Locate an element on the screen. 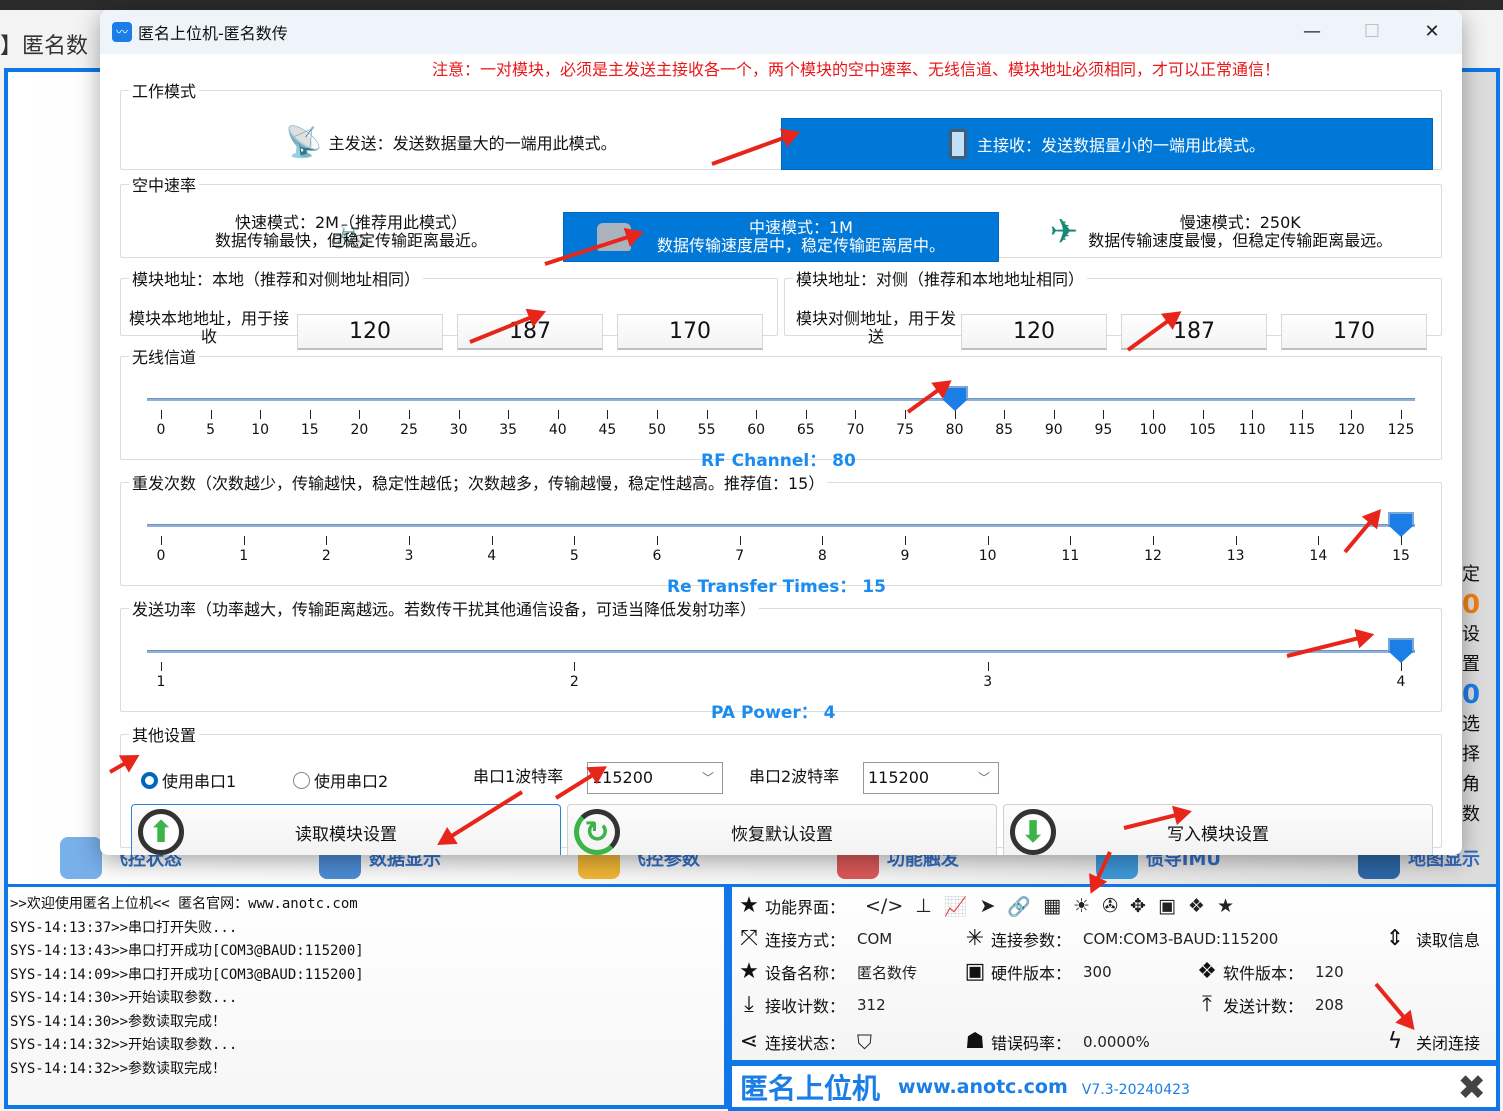  aperture-icon: ✇ is located at coordinates (1110, 906).